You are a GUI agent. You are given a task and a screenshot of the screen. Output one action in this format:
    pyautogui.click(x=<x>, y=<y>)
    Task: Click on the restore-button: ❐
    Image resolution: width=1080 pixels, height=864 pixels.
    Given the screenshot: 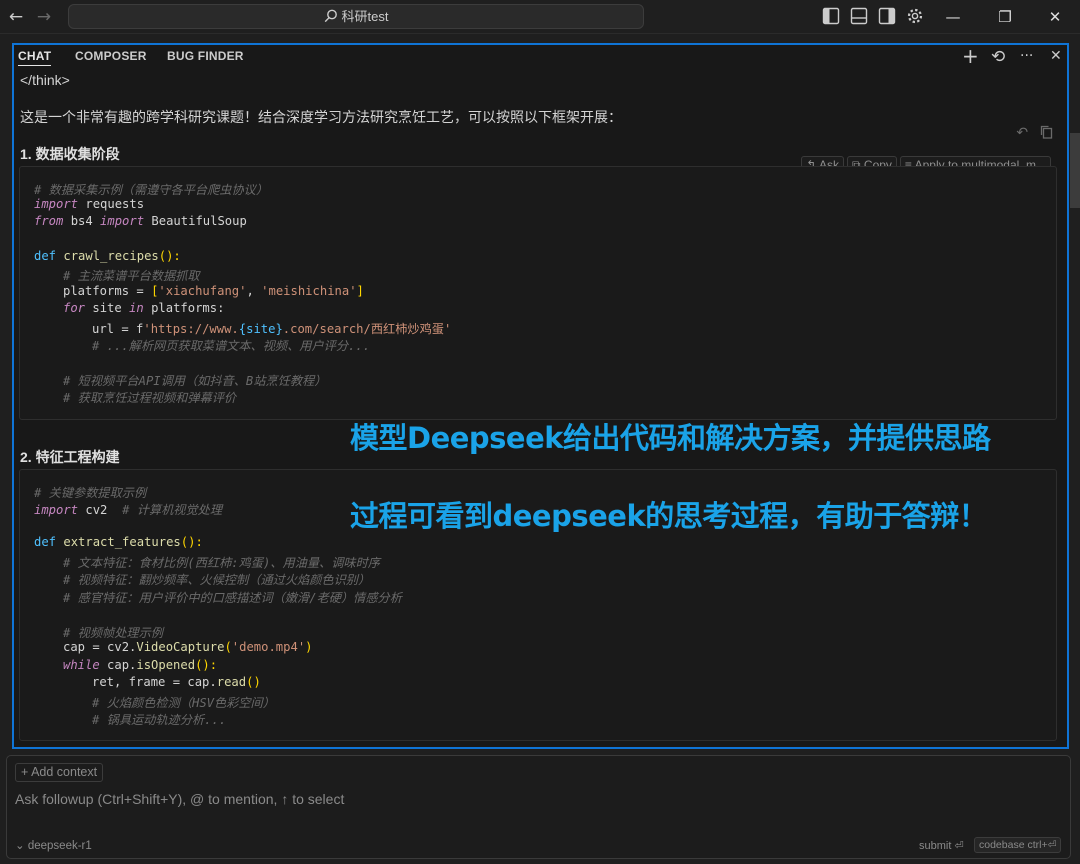 What is the action you would take?
    pyautogui.click(x=1005, y=17)
    